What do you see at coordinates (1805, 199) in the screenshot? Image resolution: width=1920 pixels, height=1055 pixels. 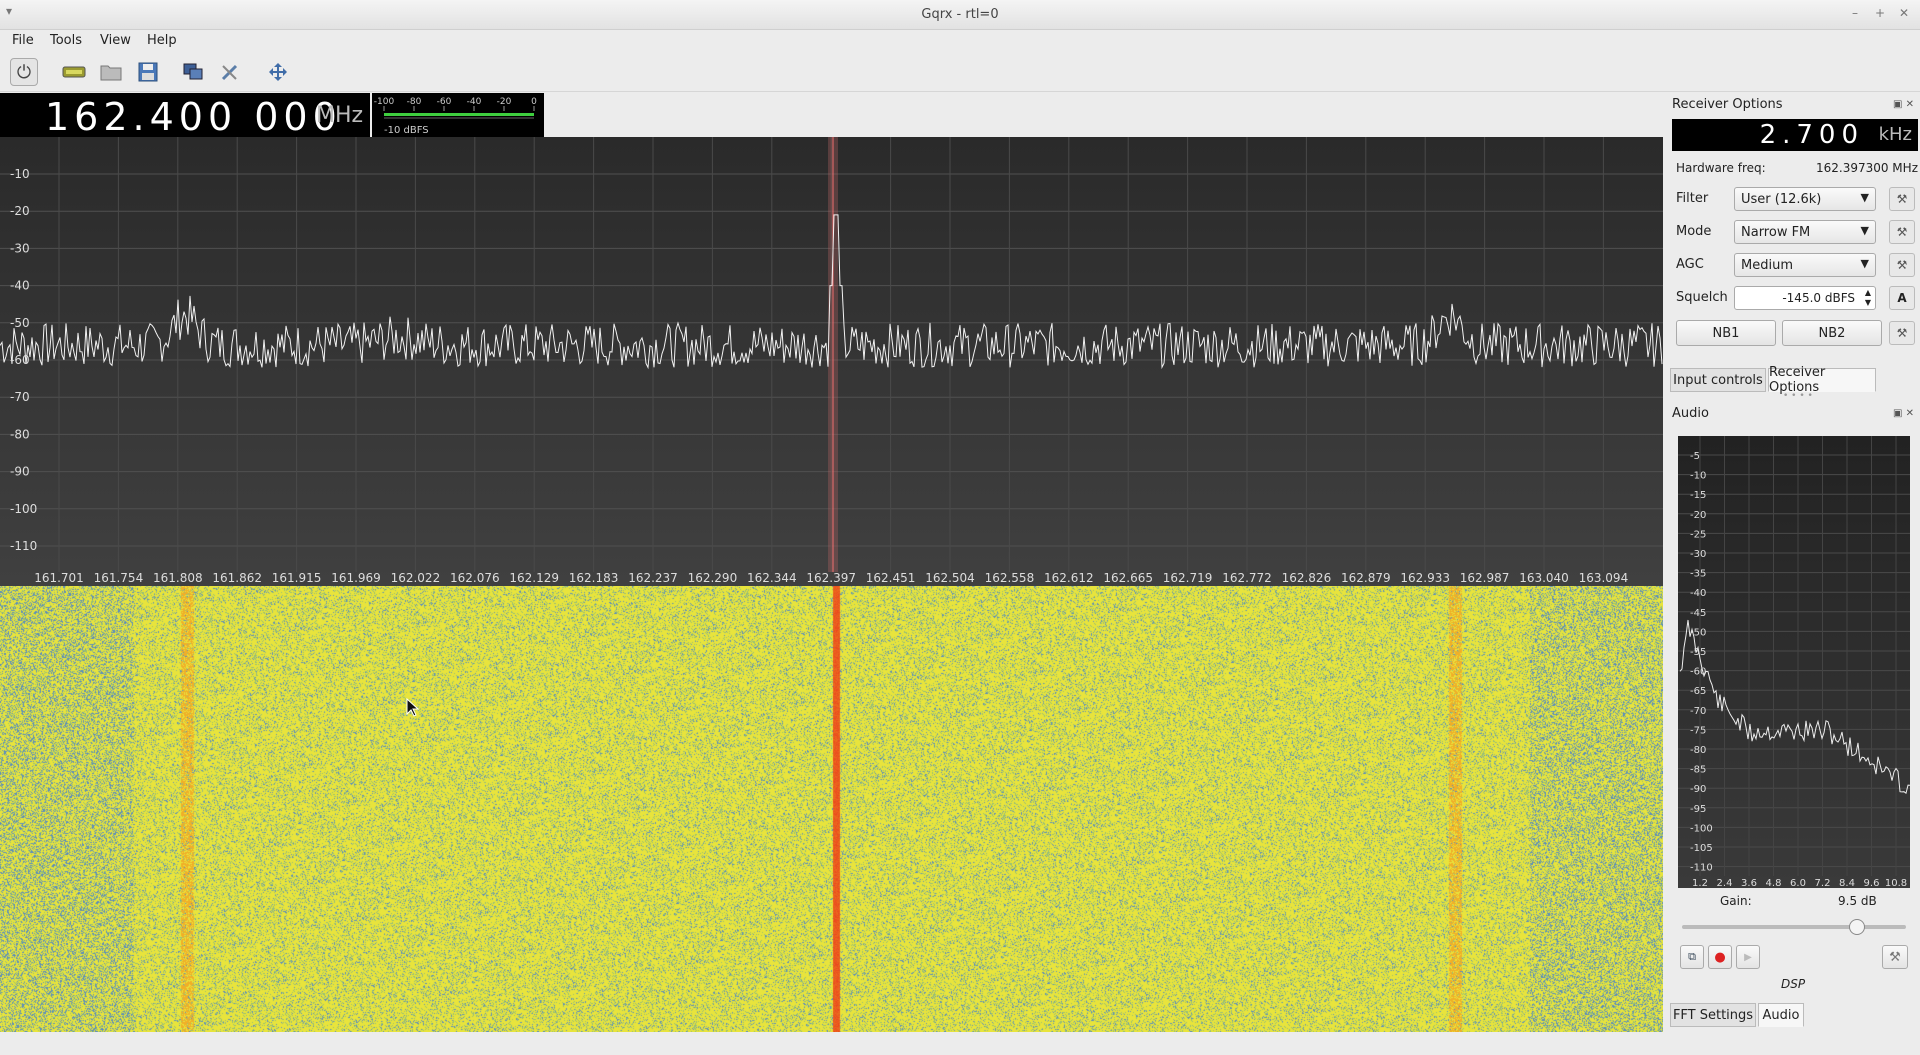 I see `filter-select: User (12.6k) ▼` at bounding box center [1805, 199].